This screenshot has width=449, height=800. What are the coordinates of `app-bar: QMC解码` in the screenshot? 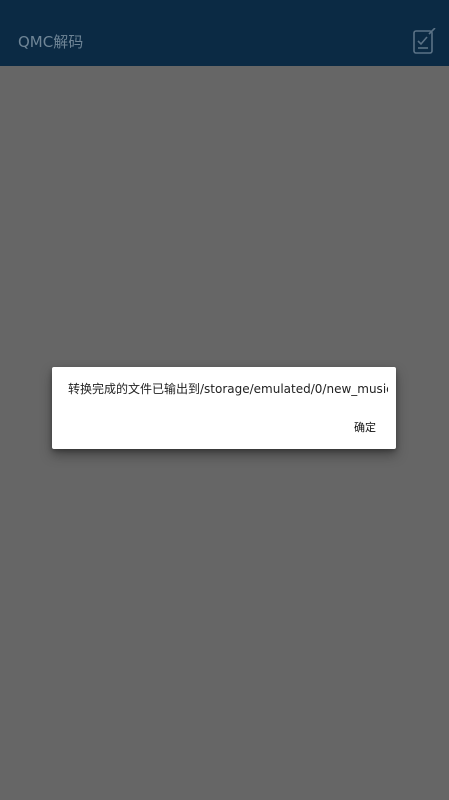 It's located at (224, 33).